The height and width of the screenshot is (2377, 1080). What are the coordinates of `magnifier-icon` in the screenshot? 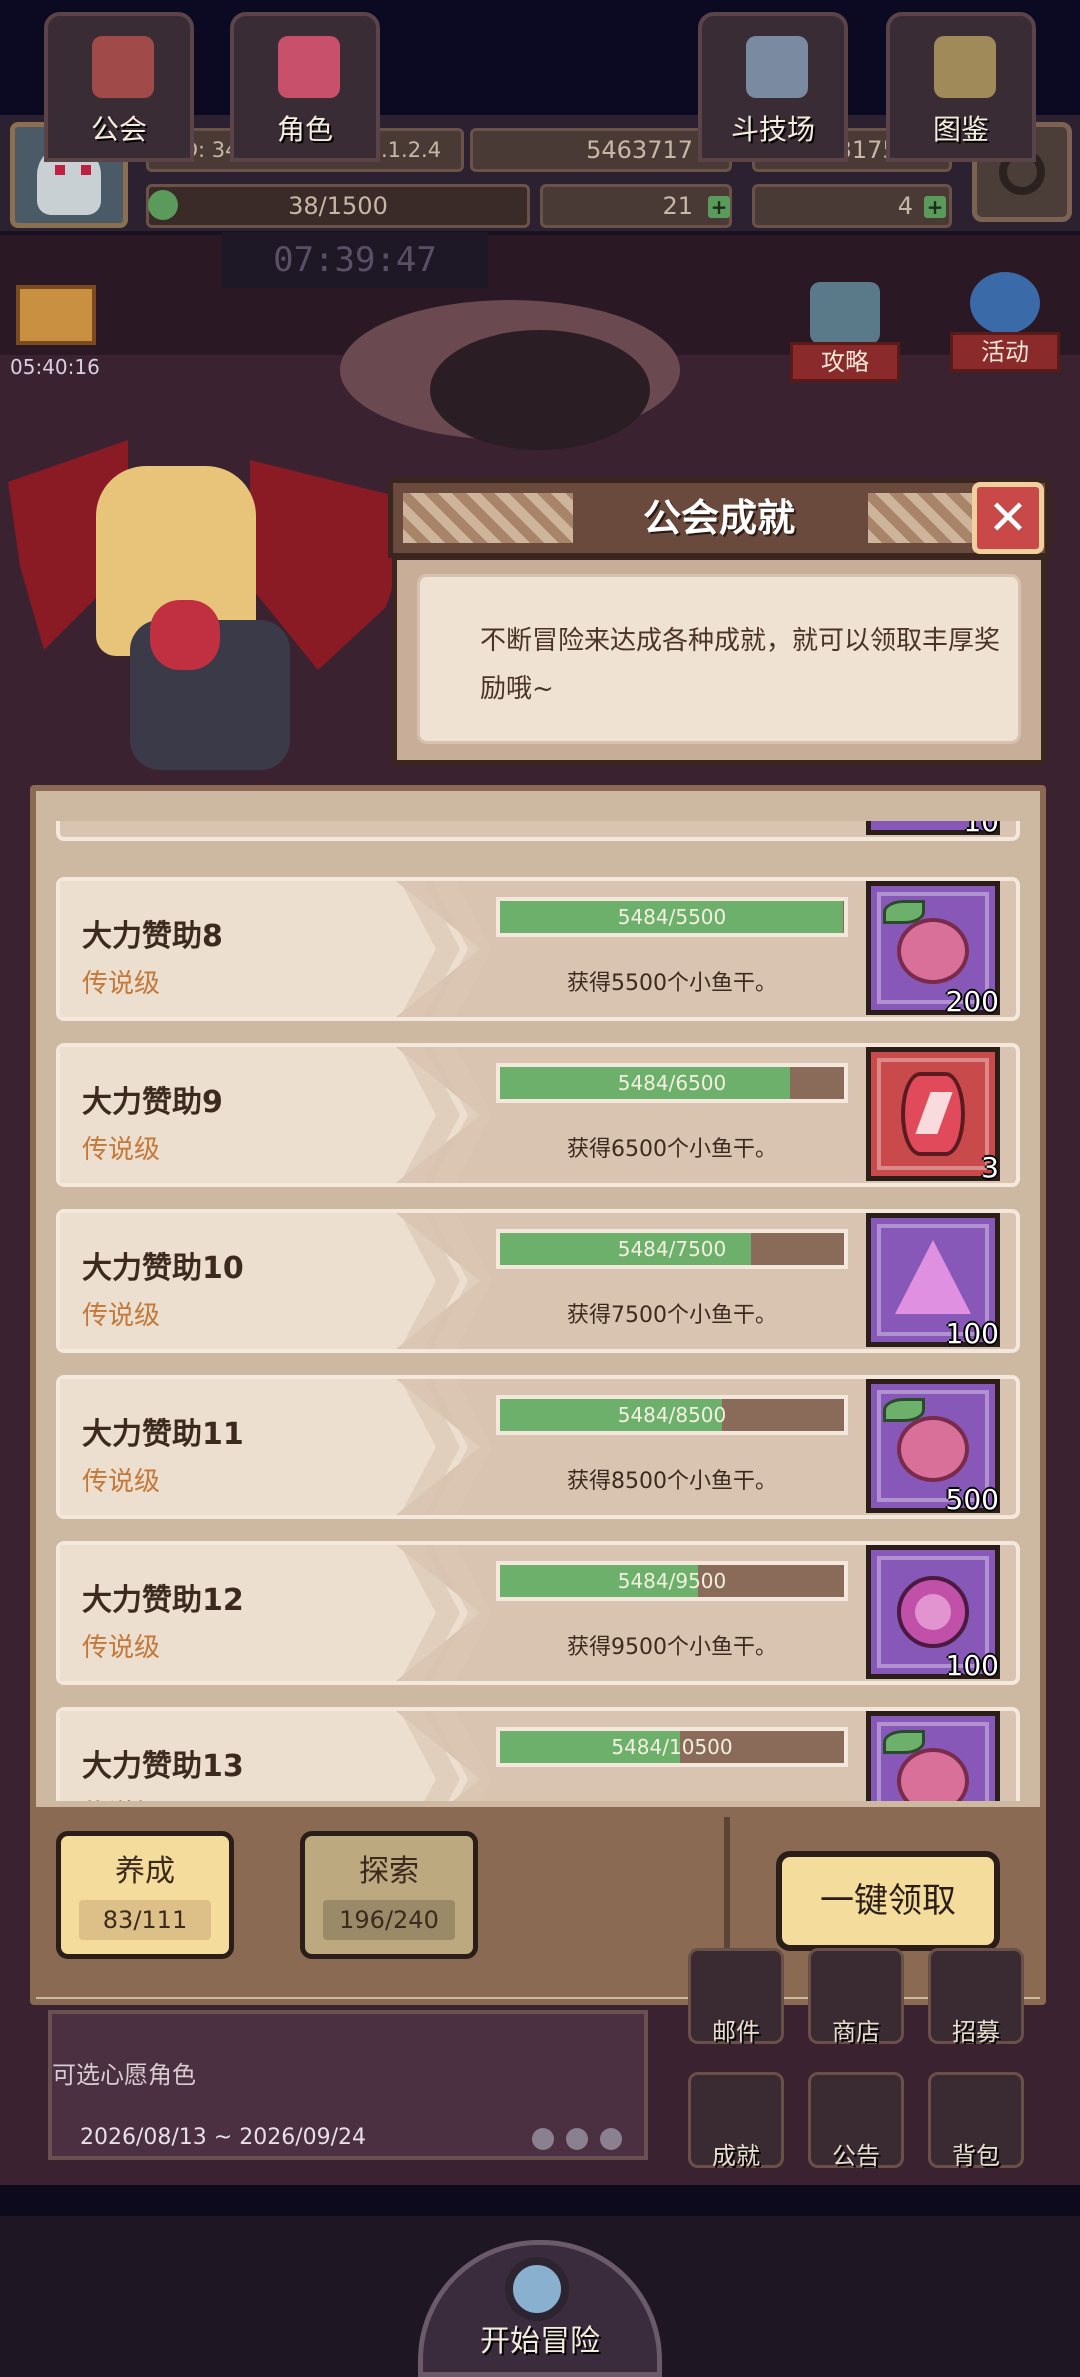 It's located at (537, 2289).